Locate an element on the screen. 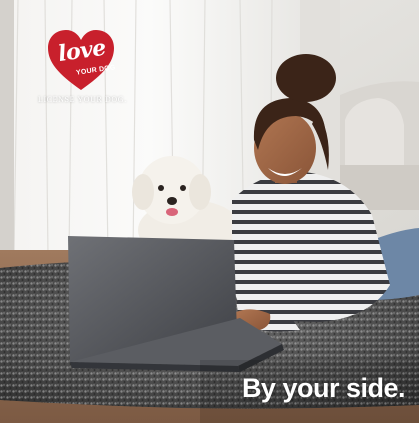  slogan-text: By your side. is located at coordinates (323, 388).